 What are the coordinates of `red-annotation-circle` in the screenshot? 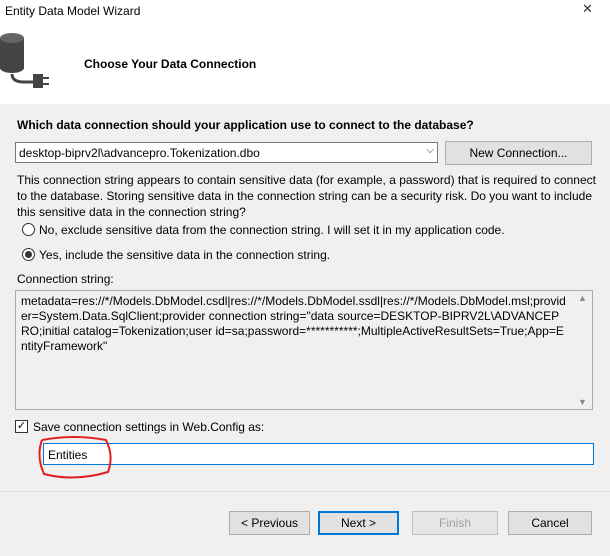 It's located at (75, 457).